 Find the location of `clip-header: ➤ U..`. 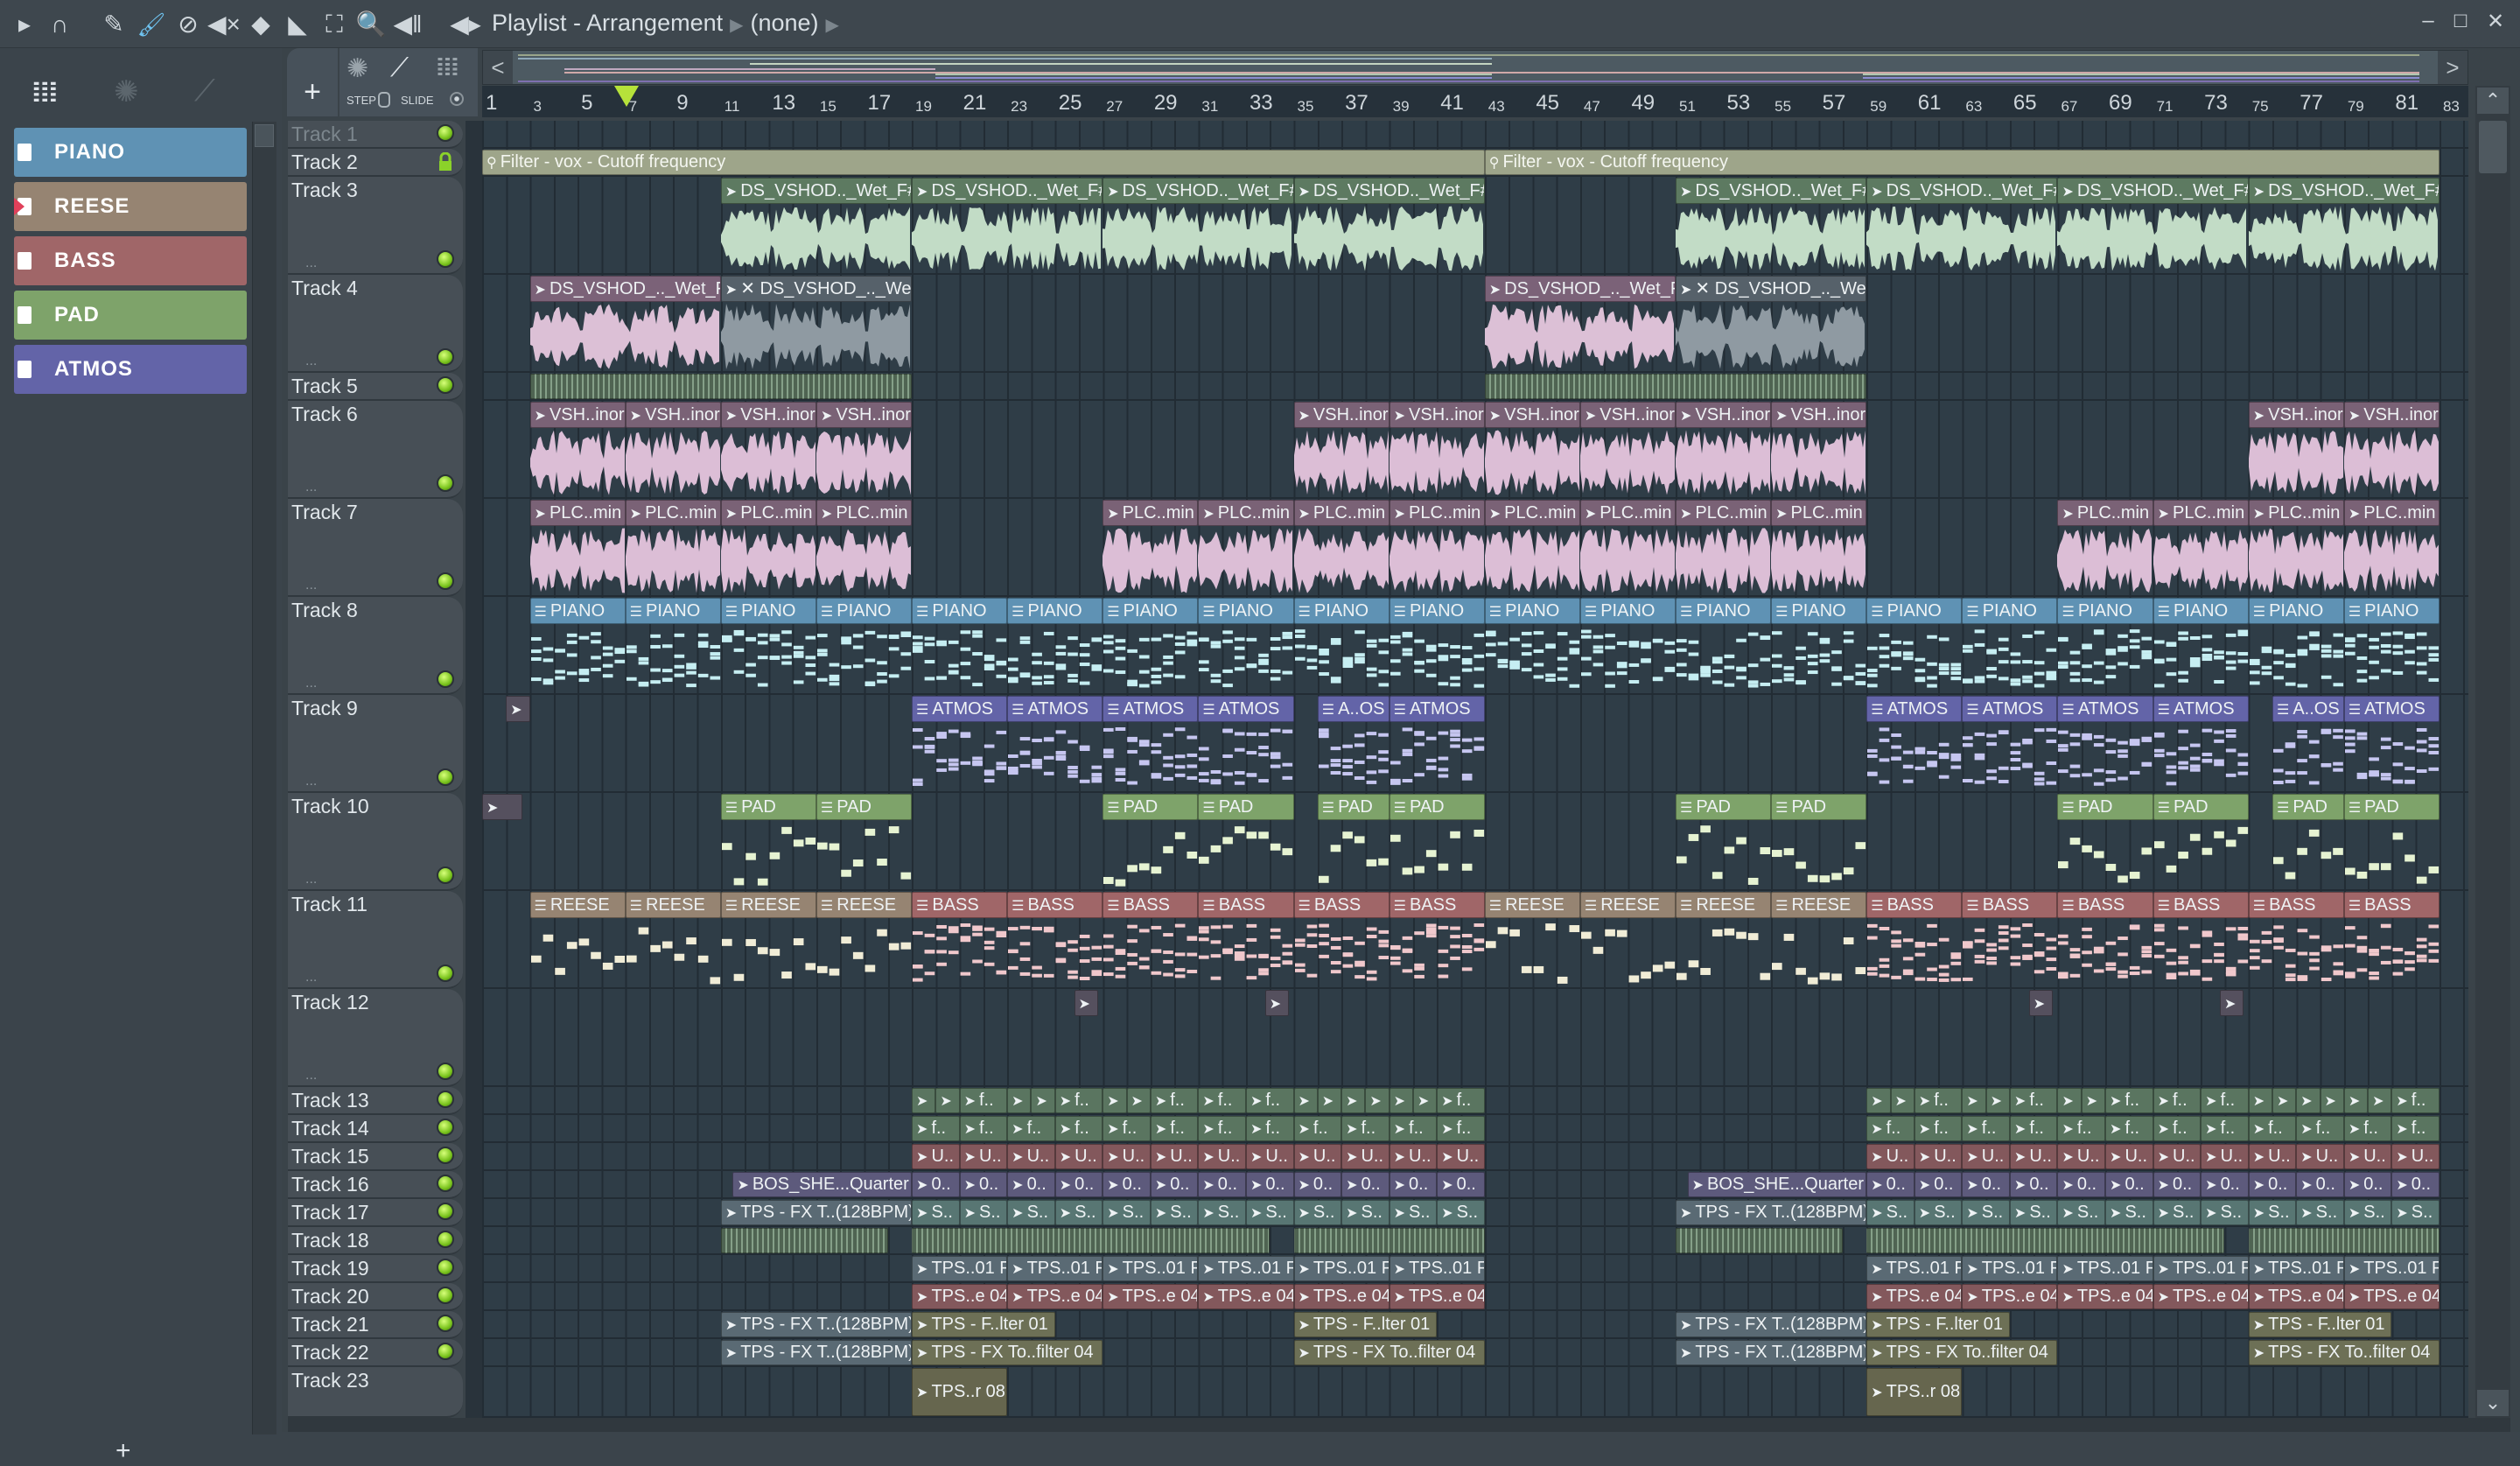

clip-header: ➤ U.. is located at coordinates (983, 1156).